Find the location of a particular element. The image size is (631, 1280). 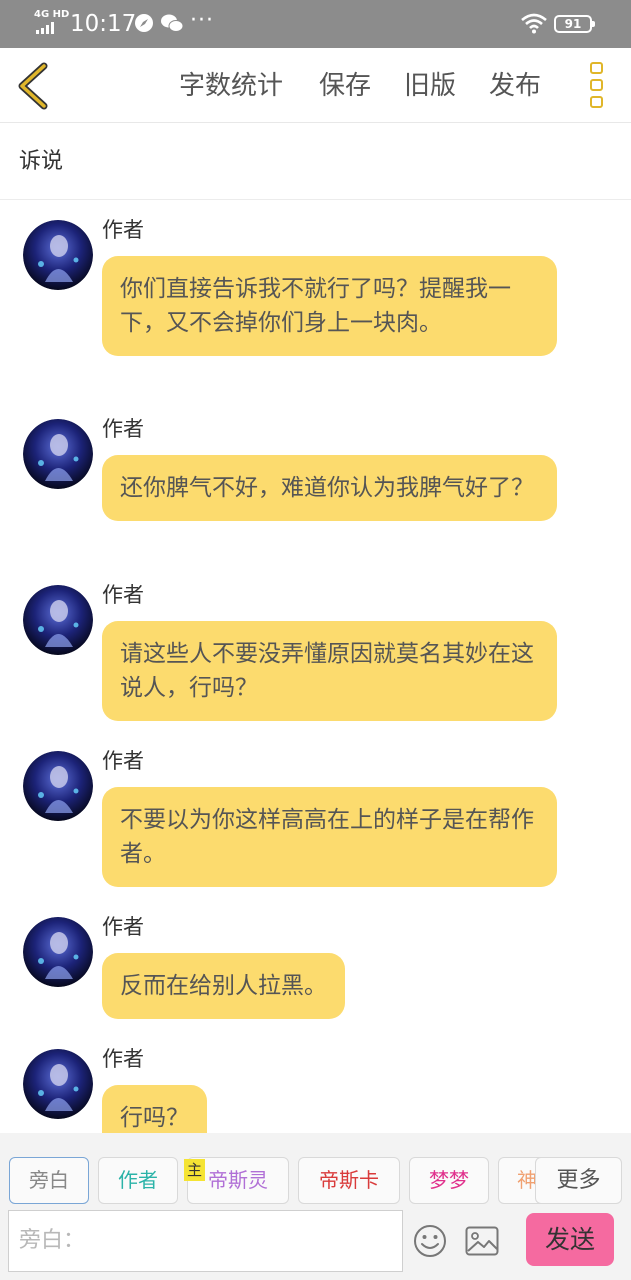

battery-icon: 91 is located at coordinates (574, 24).